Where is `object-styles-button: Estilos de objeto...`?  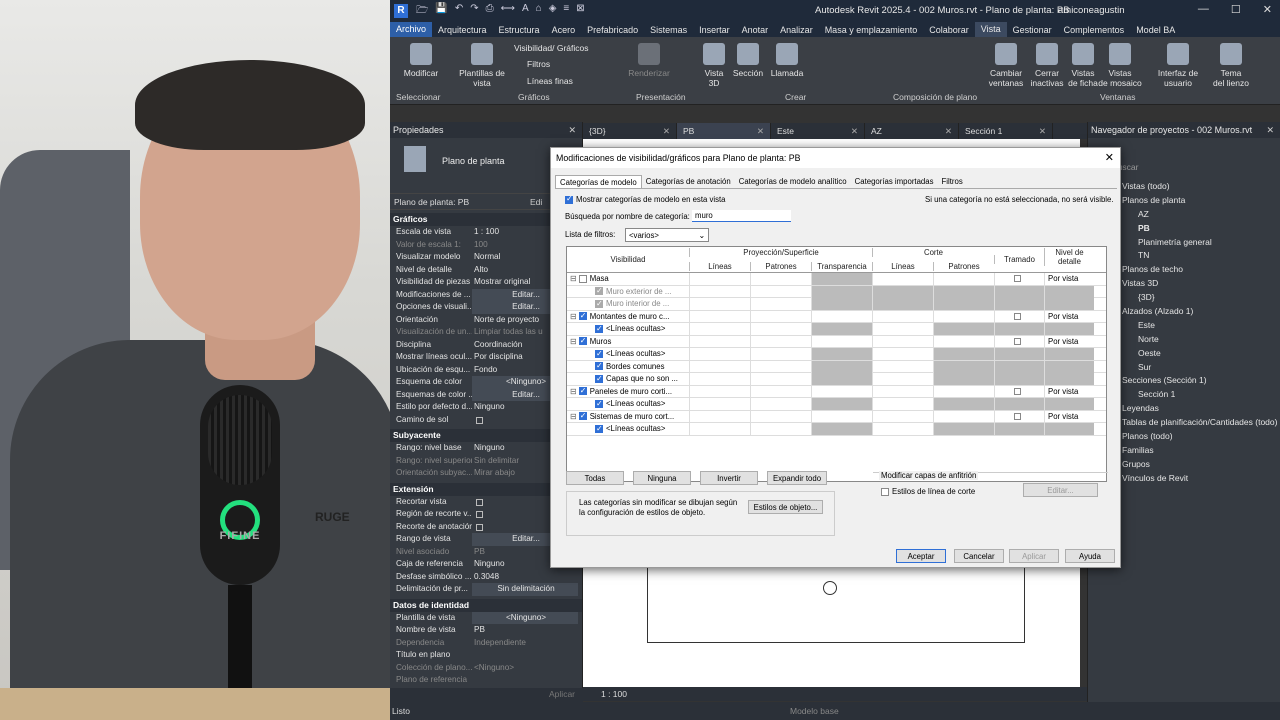 object-styles-button: Estilos de objeto... is located at coordinates (785, 507).